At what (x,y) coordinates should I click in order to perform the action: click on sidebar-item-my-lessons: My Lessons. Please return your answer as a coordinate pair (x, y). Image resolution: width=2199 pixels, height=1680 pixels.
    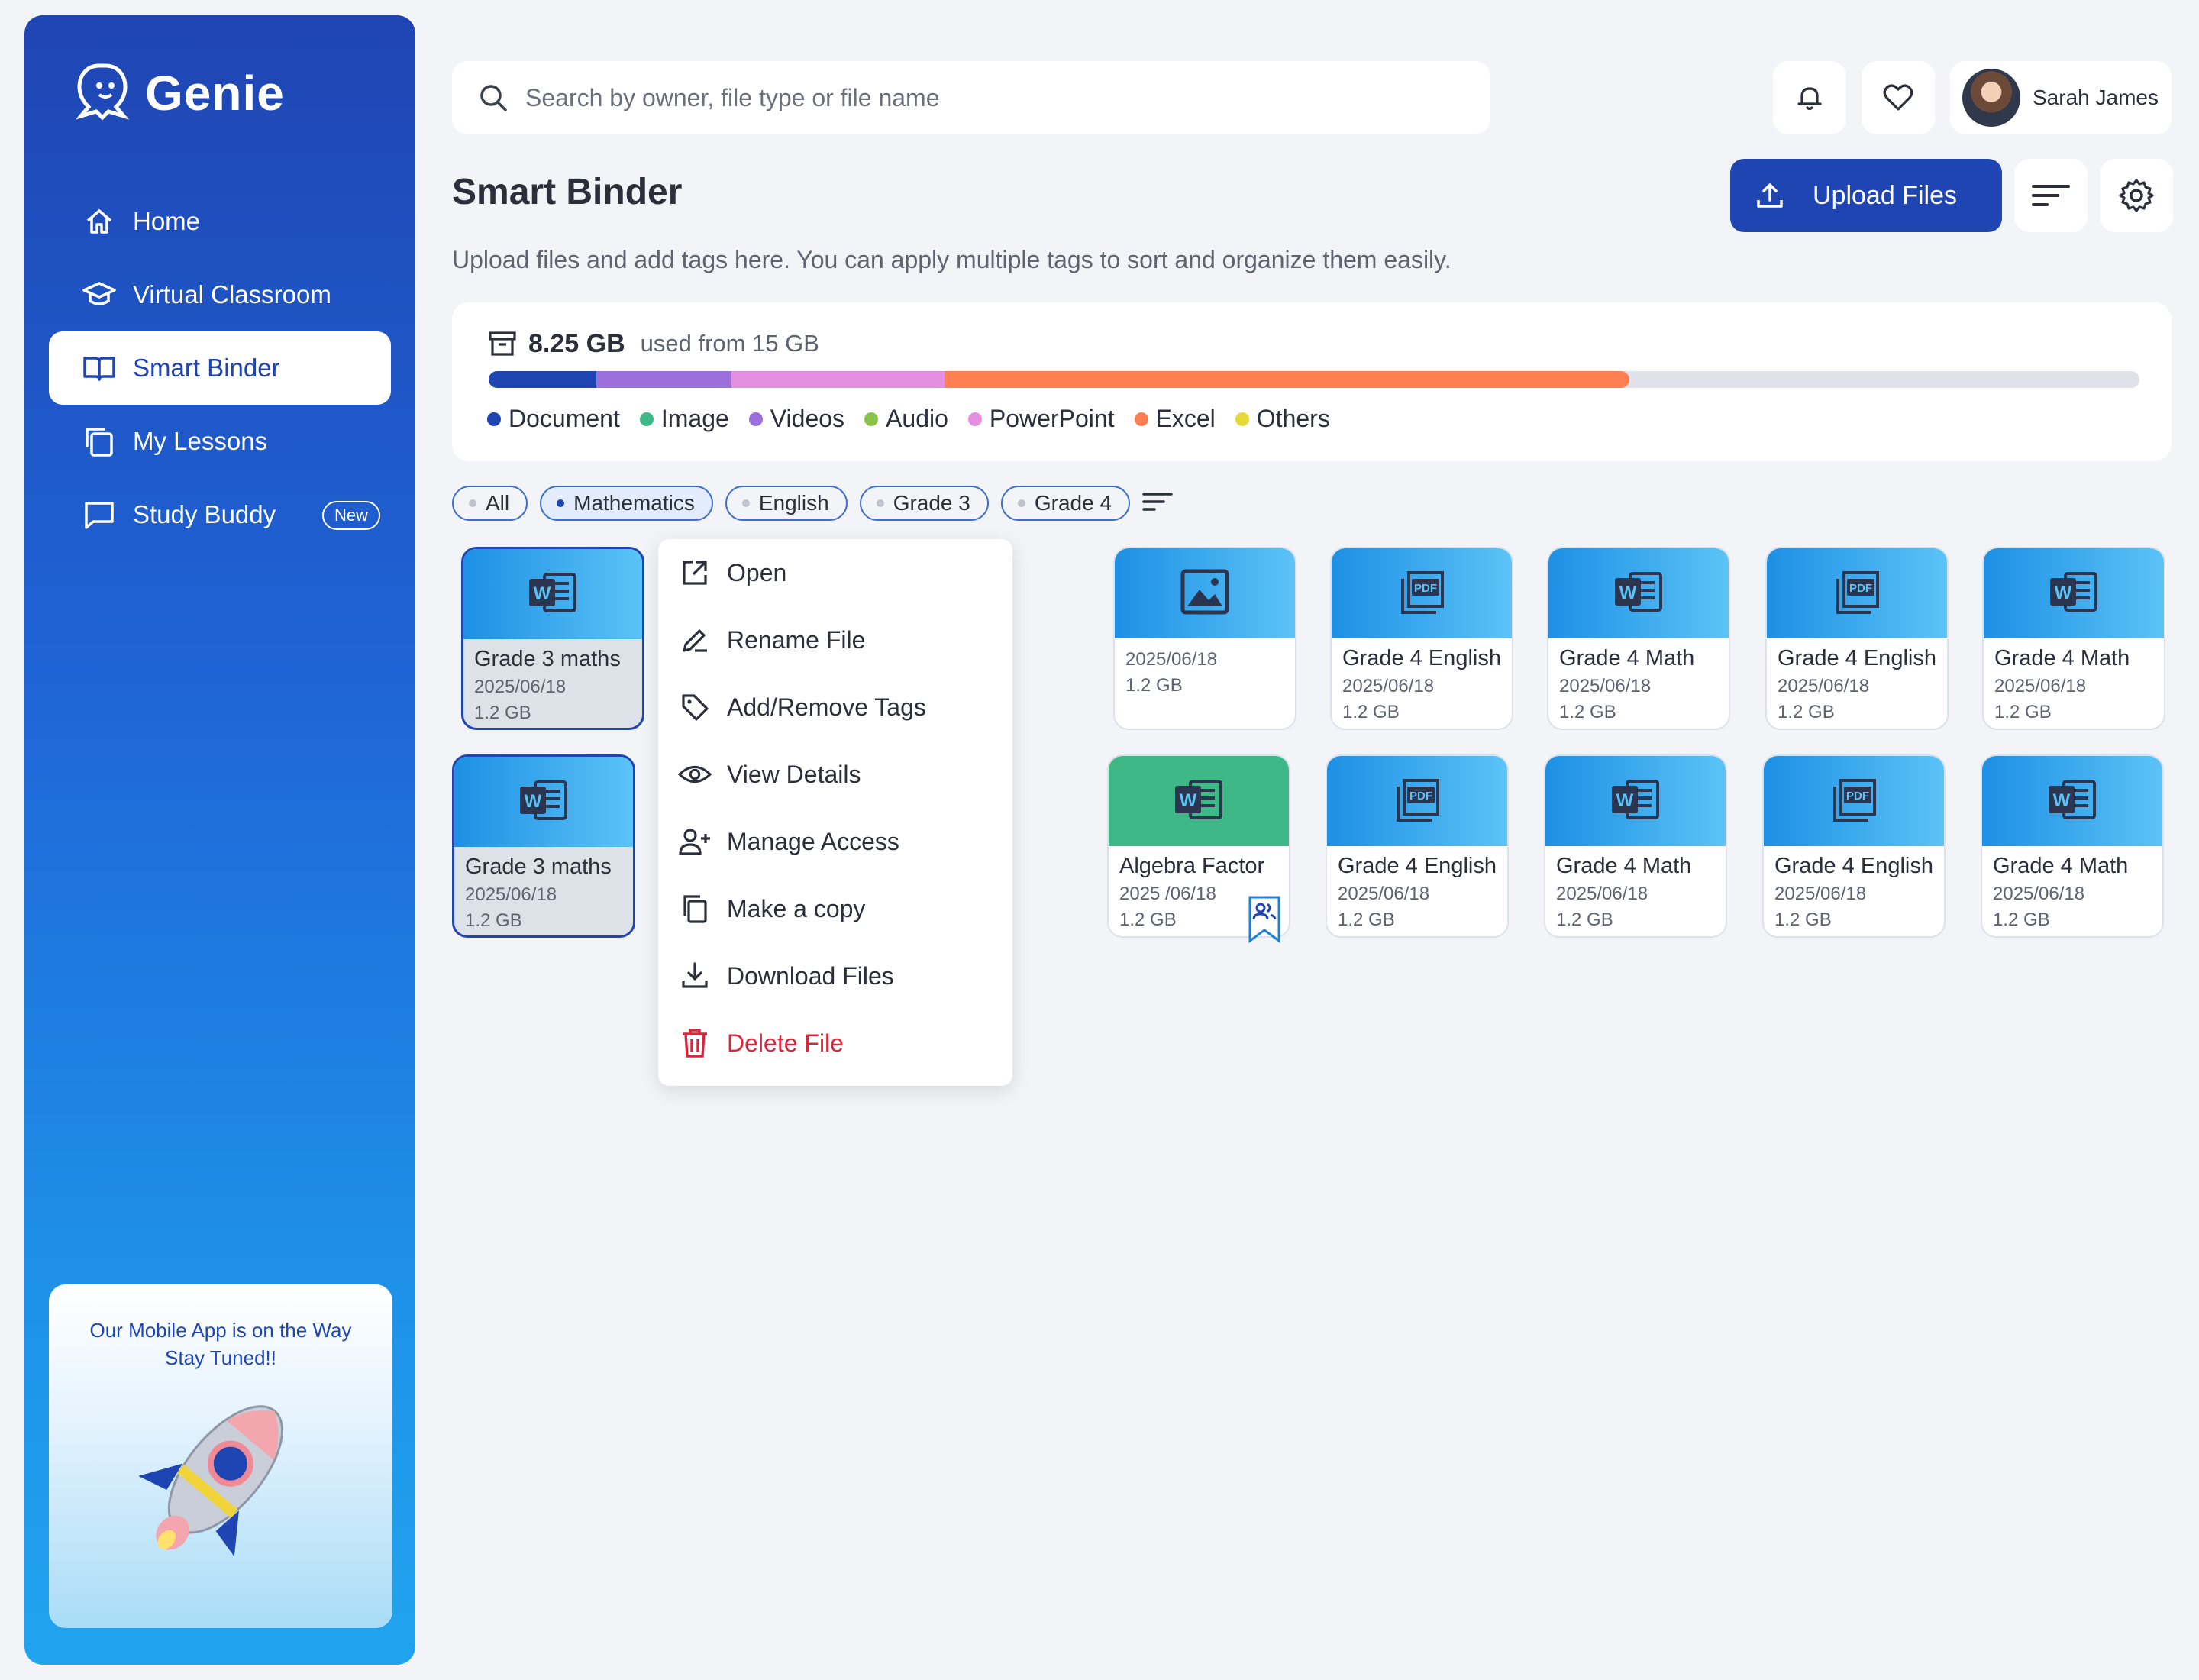
    Looking at the image, I should click on (220, 442).